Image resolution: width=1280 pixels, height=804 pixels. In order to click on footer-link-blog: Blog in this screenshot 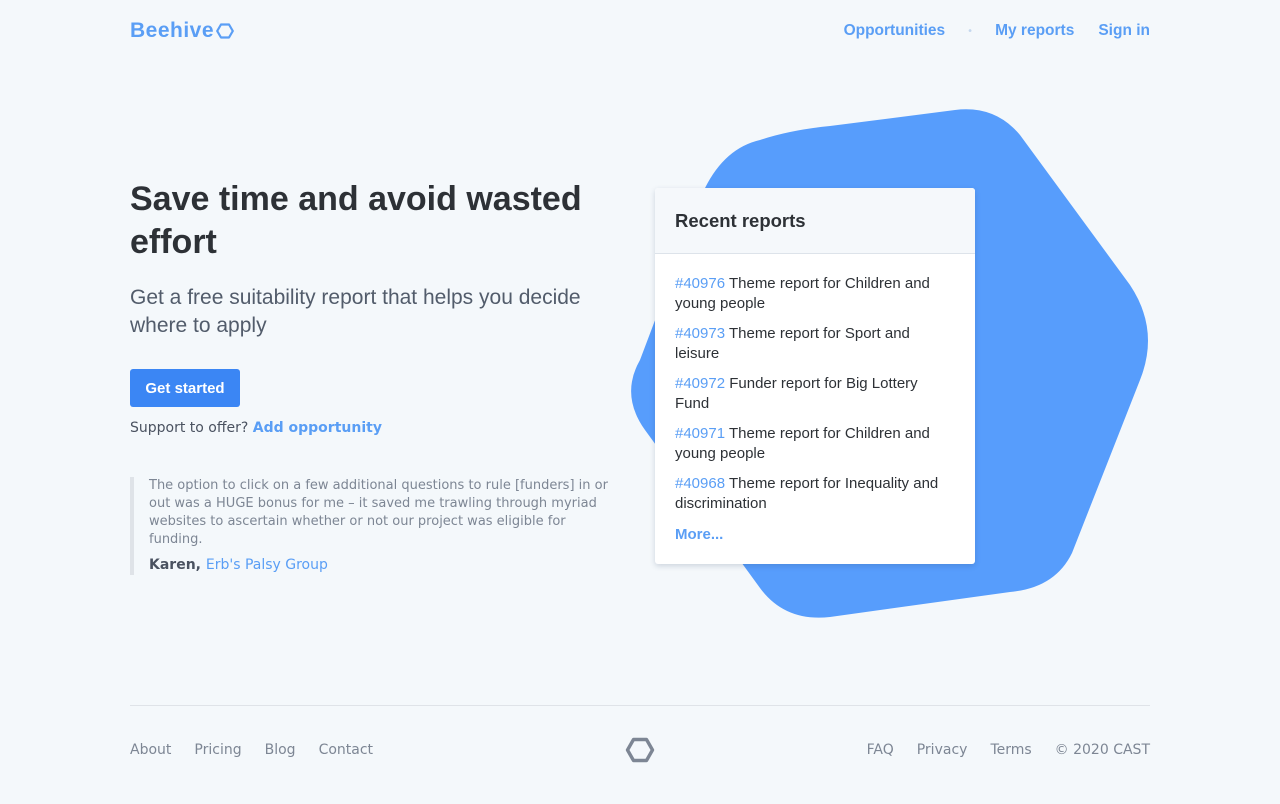, I will do `click(280, 750)`.